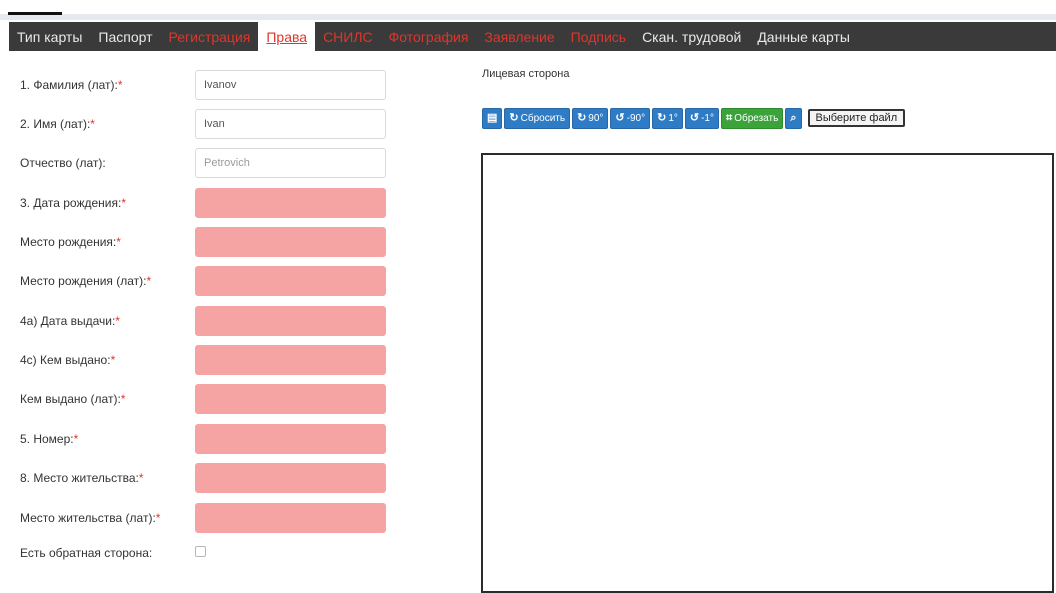  Describe the element at coordinates (803, 36) in the screenshot. I see `tab-card-data: Данные карты` at that location.